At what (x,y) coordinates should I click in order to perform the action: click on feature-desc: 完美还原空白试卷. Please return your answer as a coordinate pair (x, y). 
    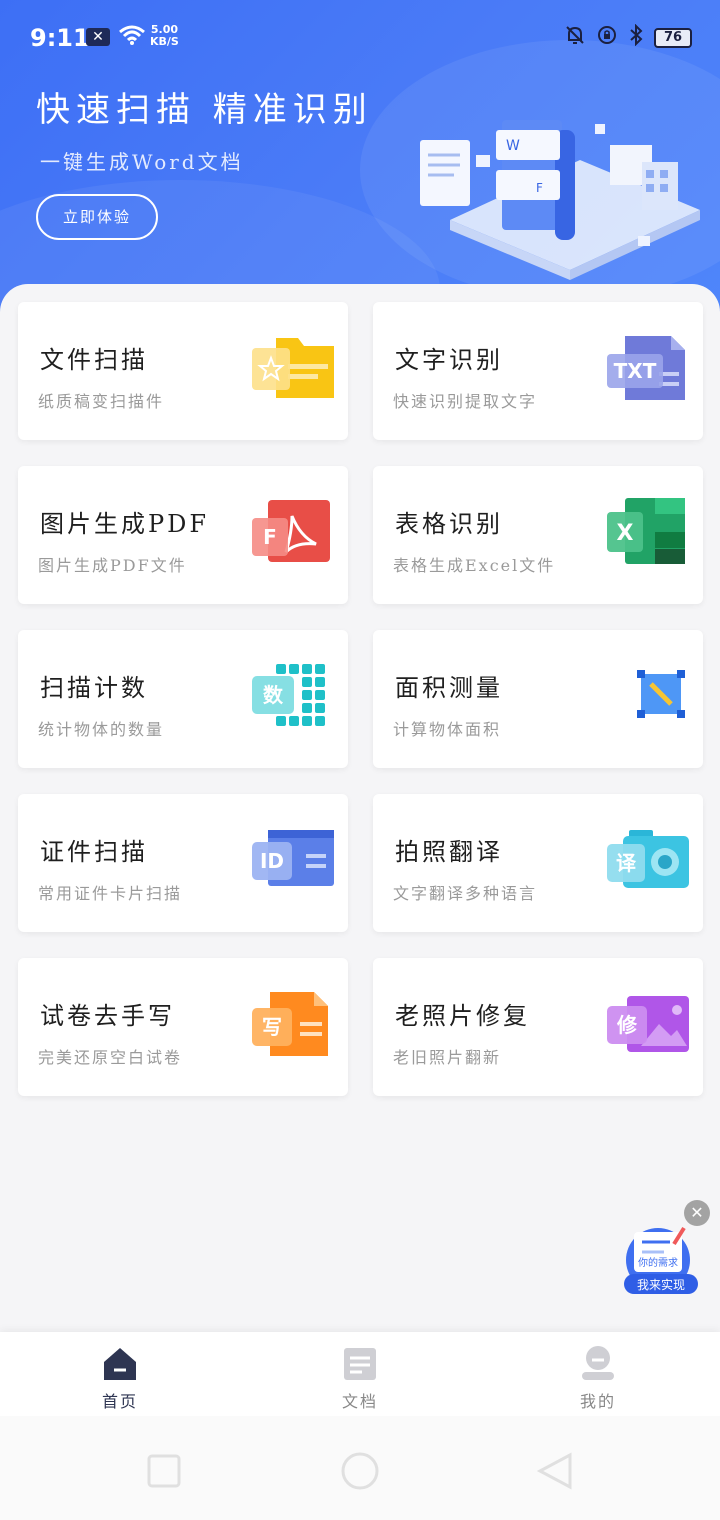
    Looking at the image, I should click on (110, 1057).